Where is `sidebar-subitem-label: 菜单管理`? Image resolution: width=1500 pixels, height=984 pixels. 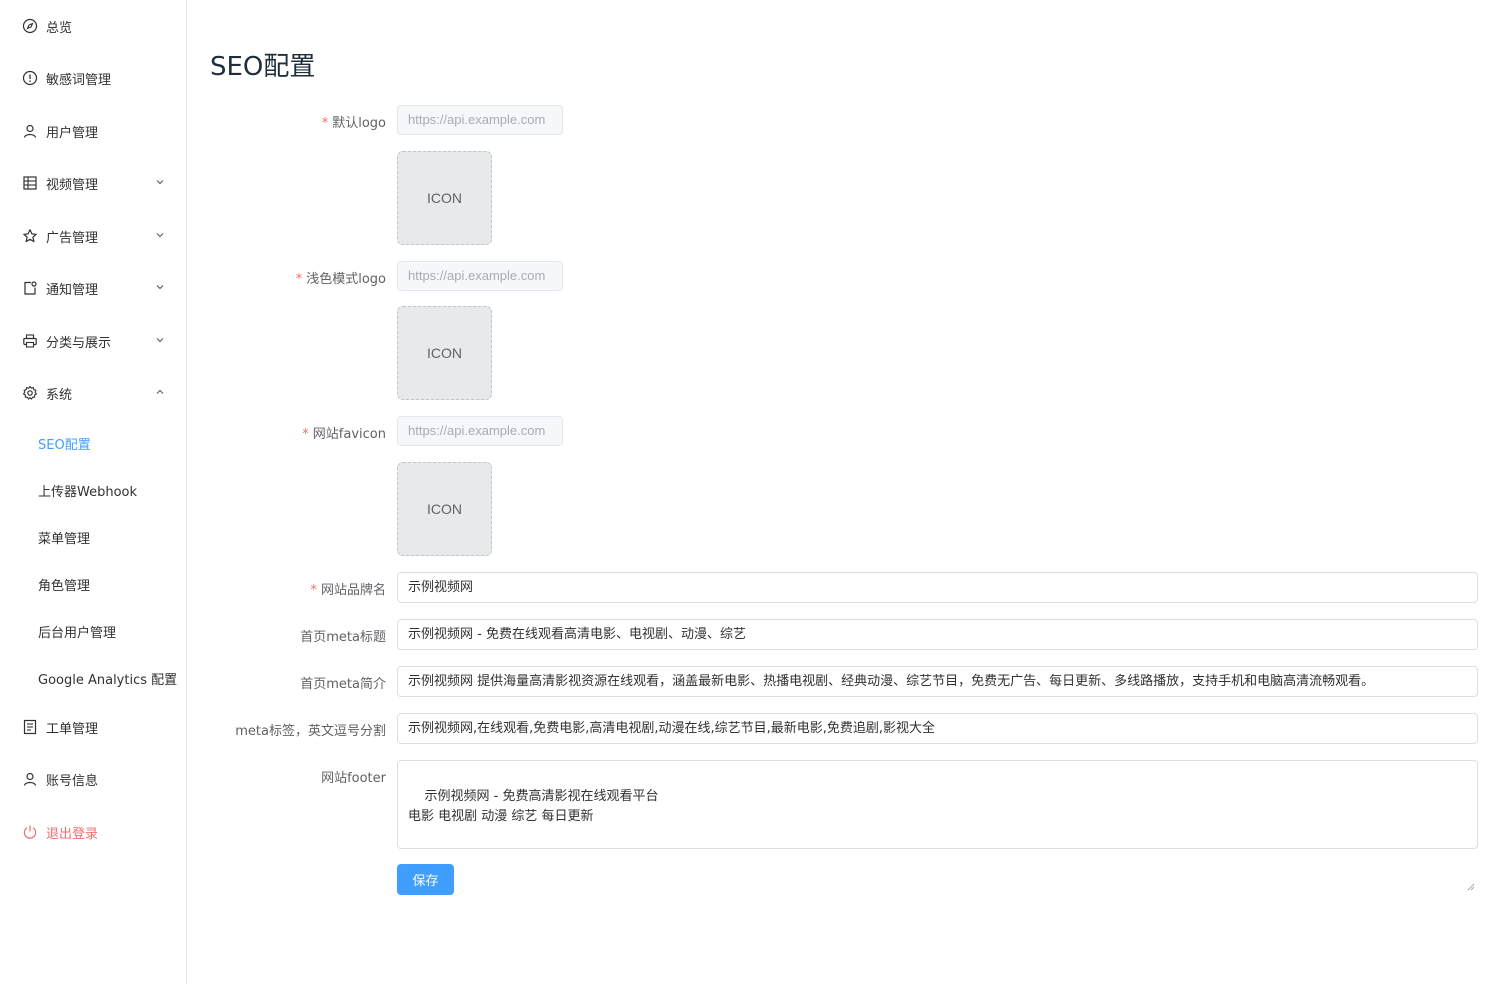 sidebar-subitem-label: 菜单管理 is located at coordinates (64, 539).